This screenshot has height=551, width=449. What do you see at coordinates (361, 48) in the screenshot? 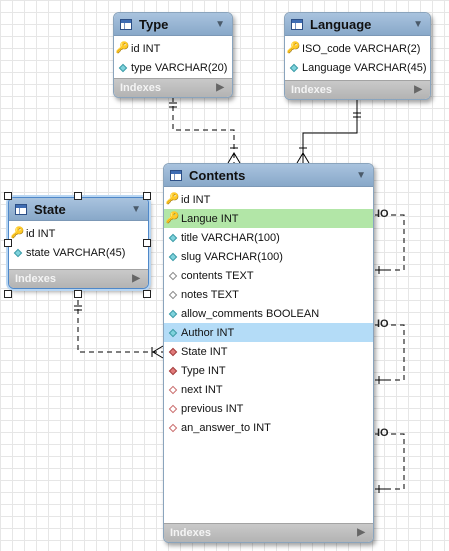
I see `column-name: ISO_code VARCHAR(2)` at bounding box center [361, 48].